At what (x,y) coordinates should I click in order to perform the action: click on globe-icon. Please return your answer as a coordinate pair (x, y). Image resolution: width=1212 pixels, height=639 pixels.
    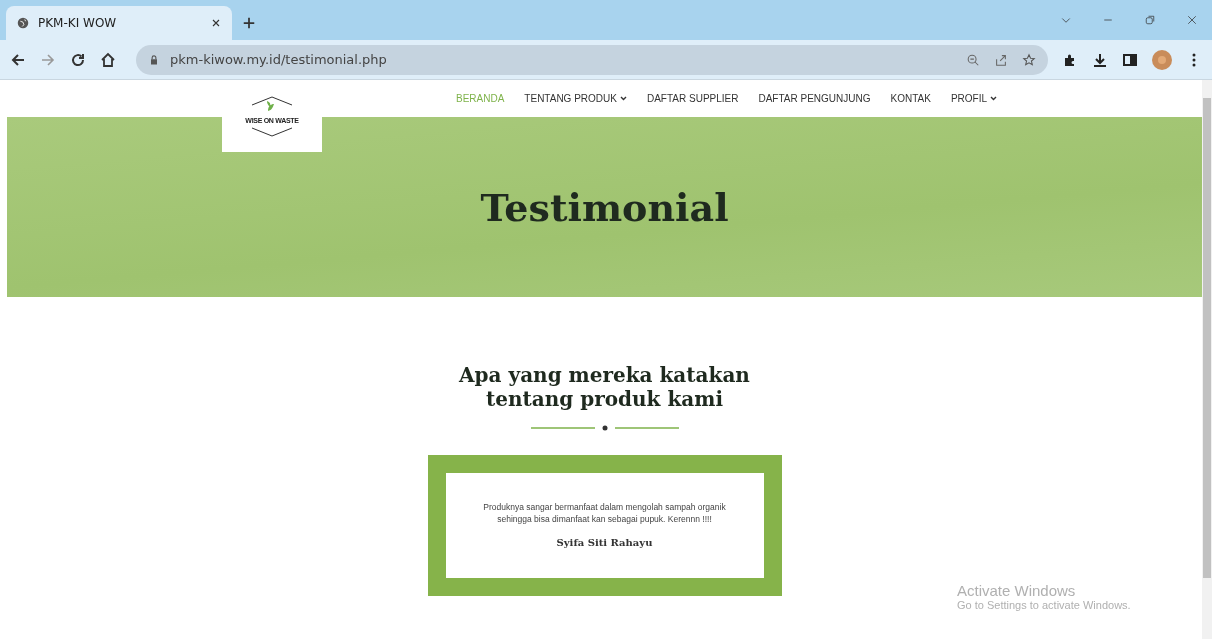
    Looking at the image, I should click on (23, 23).